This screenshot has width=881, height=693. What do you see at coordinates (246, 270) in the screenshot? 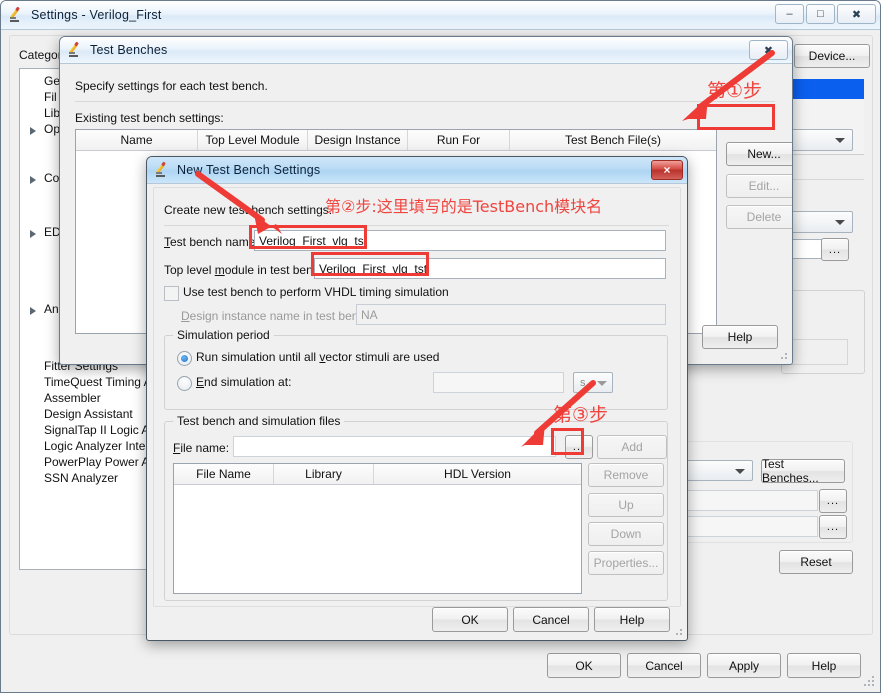
I see `top-level-module-label: Top level module in test bench:` at bounding box center [246, 270].